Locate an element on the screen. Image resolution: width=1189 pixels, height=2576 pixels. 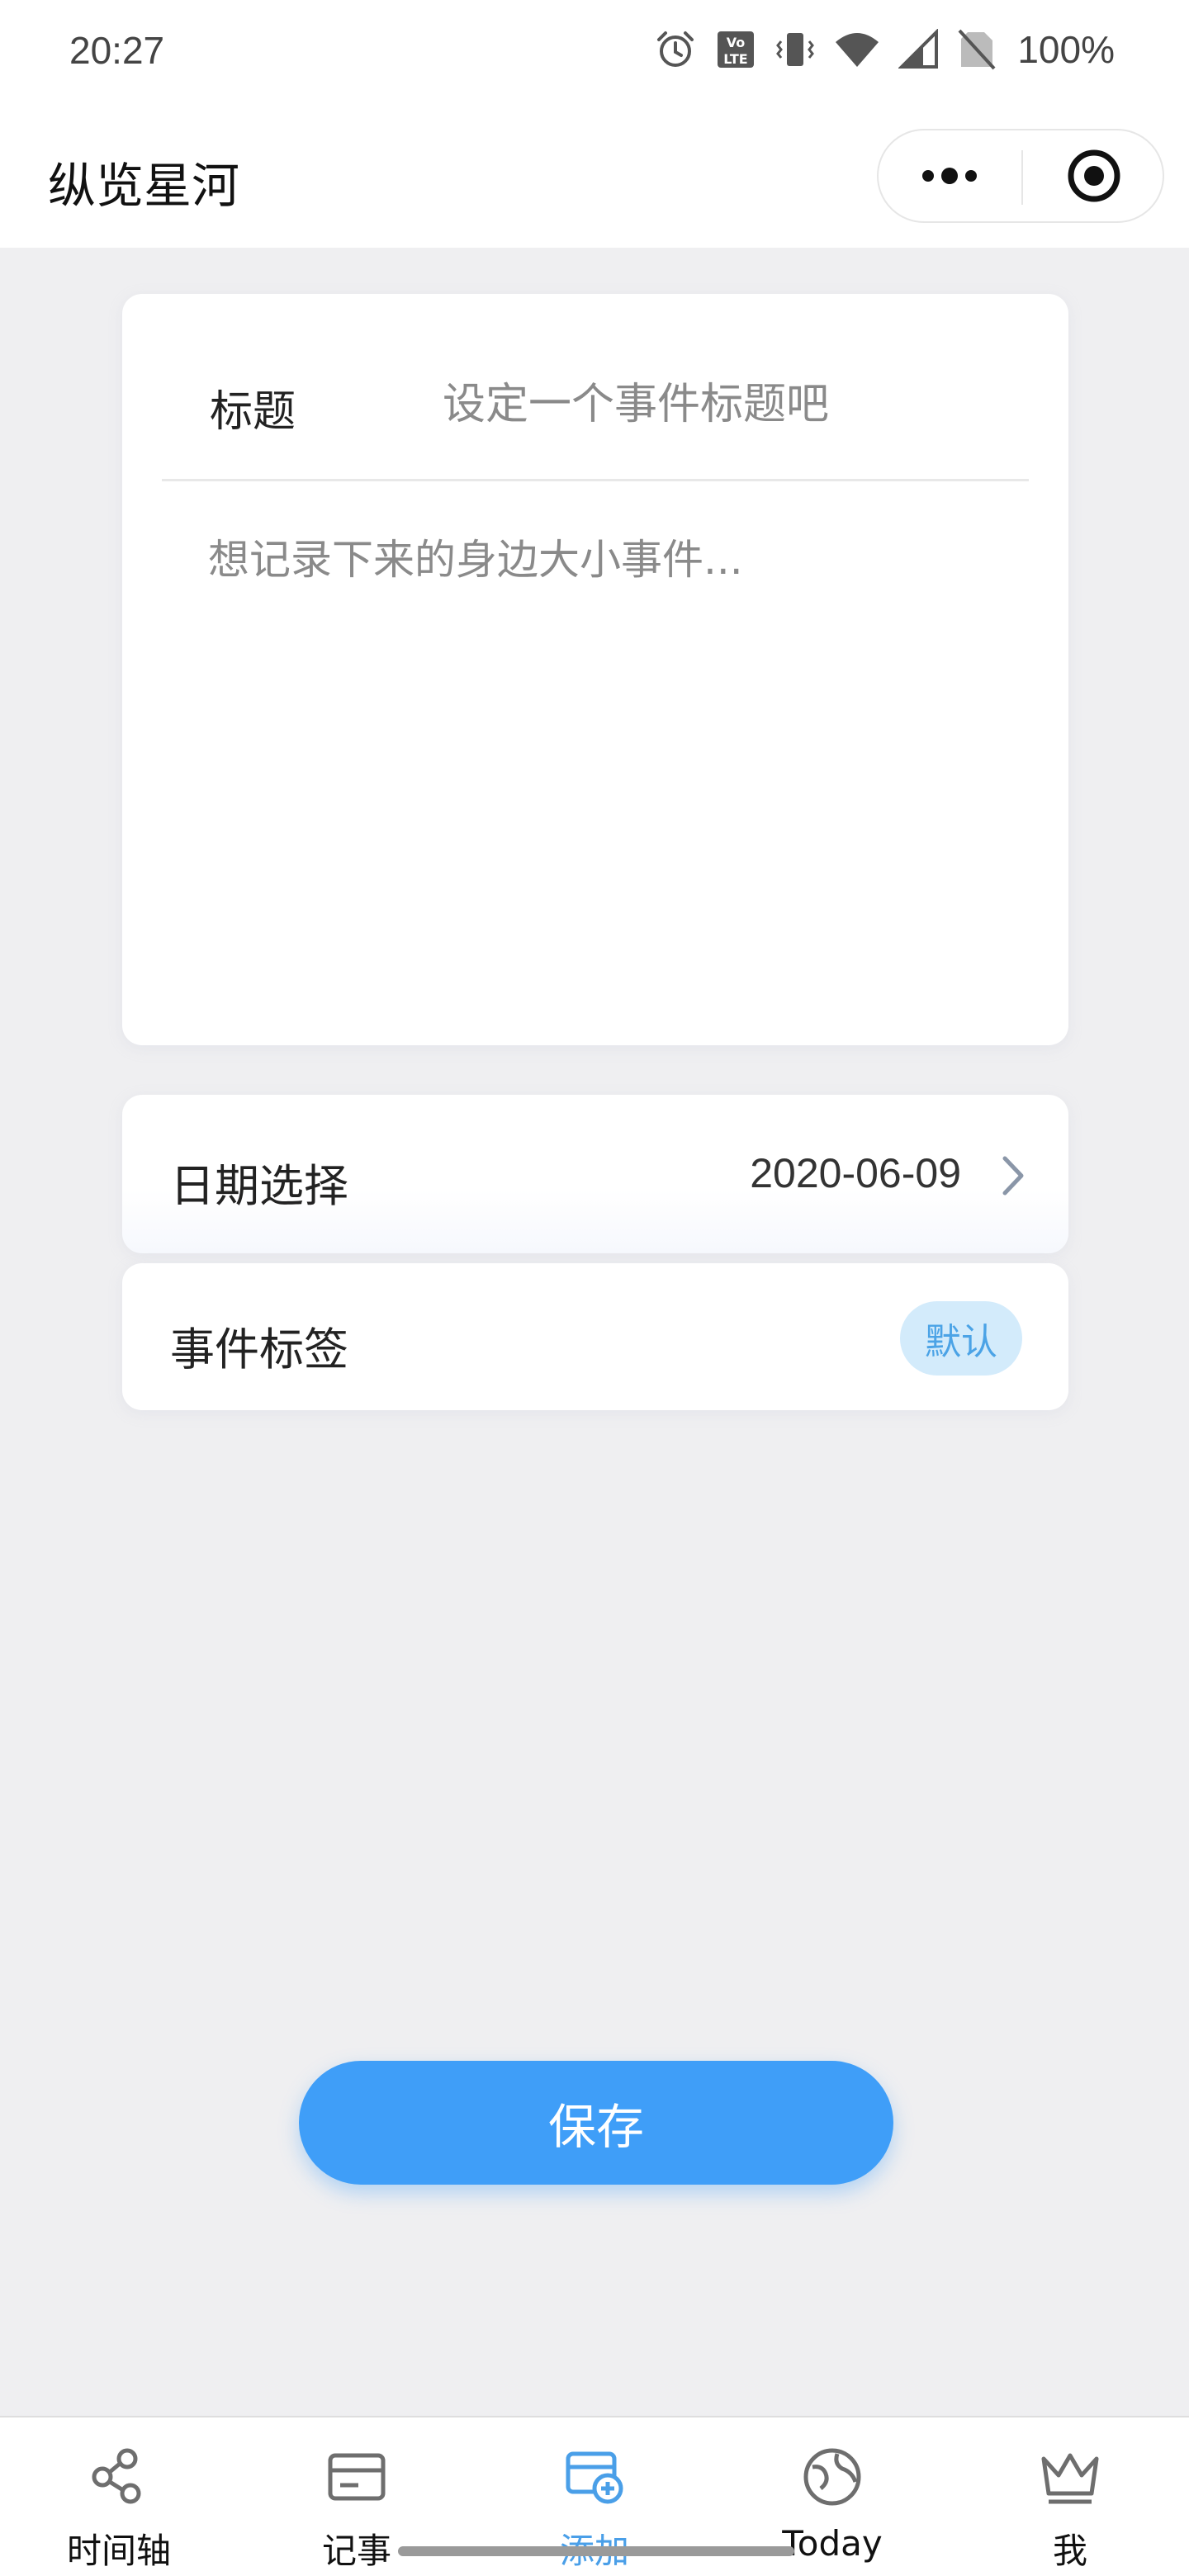
event-tag-row: 事件标签 默认 is located at coordinates (595, 1336).